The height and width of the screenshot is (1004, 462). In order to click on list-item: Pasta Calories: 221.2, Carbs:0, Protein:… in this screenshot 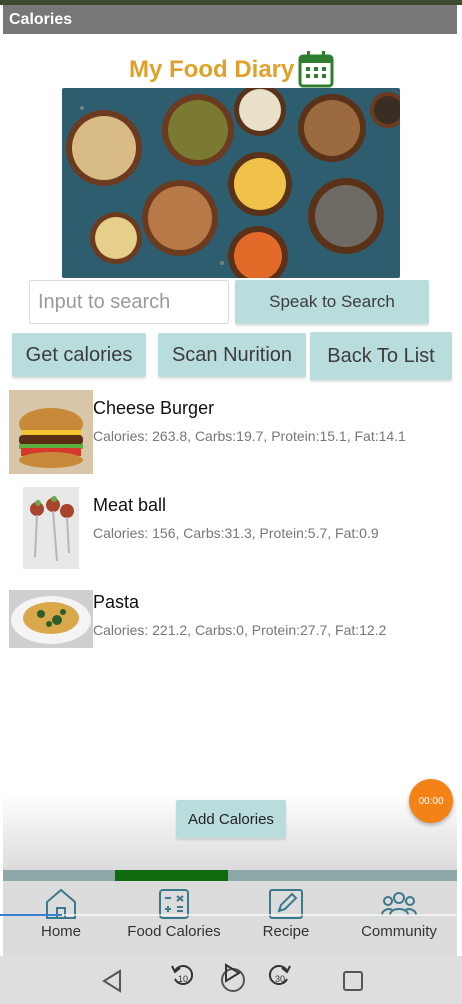, I will do `click(230, 628)`.